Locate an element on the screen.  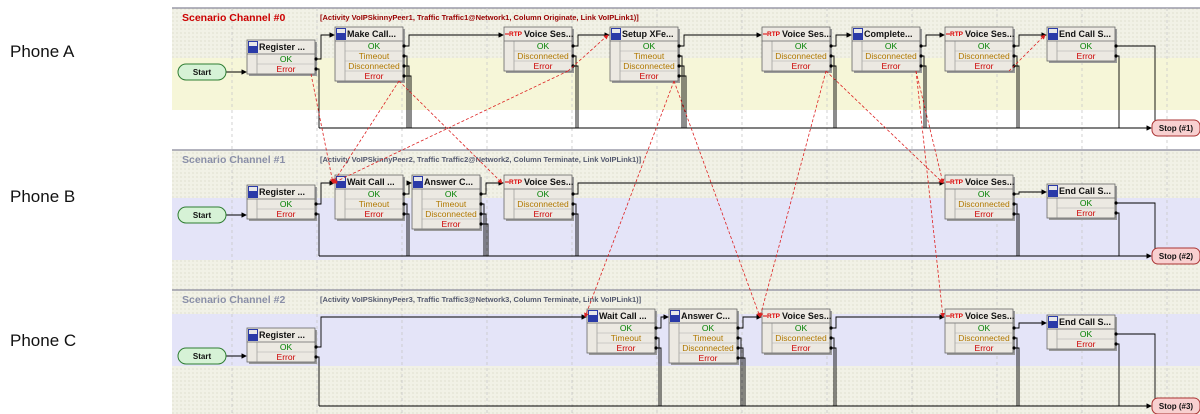
activity-block: Setup XFe... OKTimeoutDisconnectedError is located at coordinates (645, 54).